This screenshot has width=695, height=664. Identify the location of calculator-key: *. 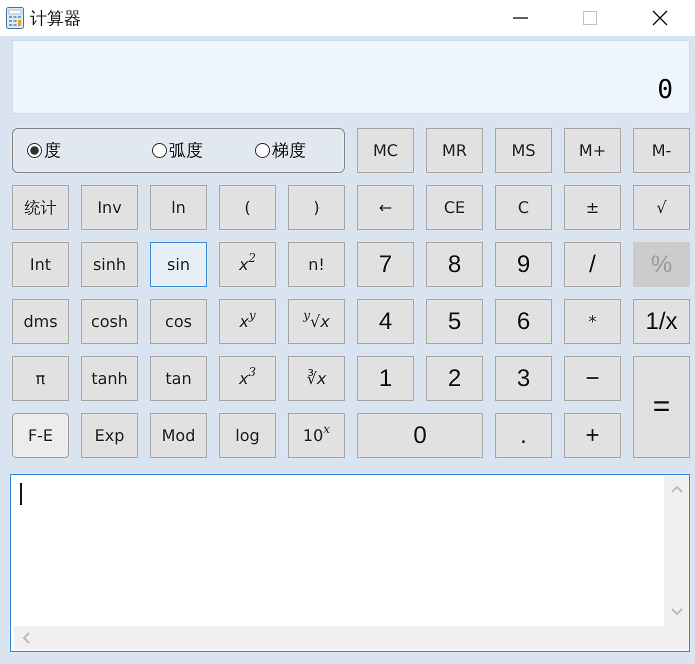
(592, 321).